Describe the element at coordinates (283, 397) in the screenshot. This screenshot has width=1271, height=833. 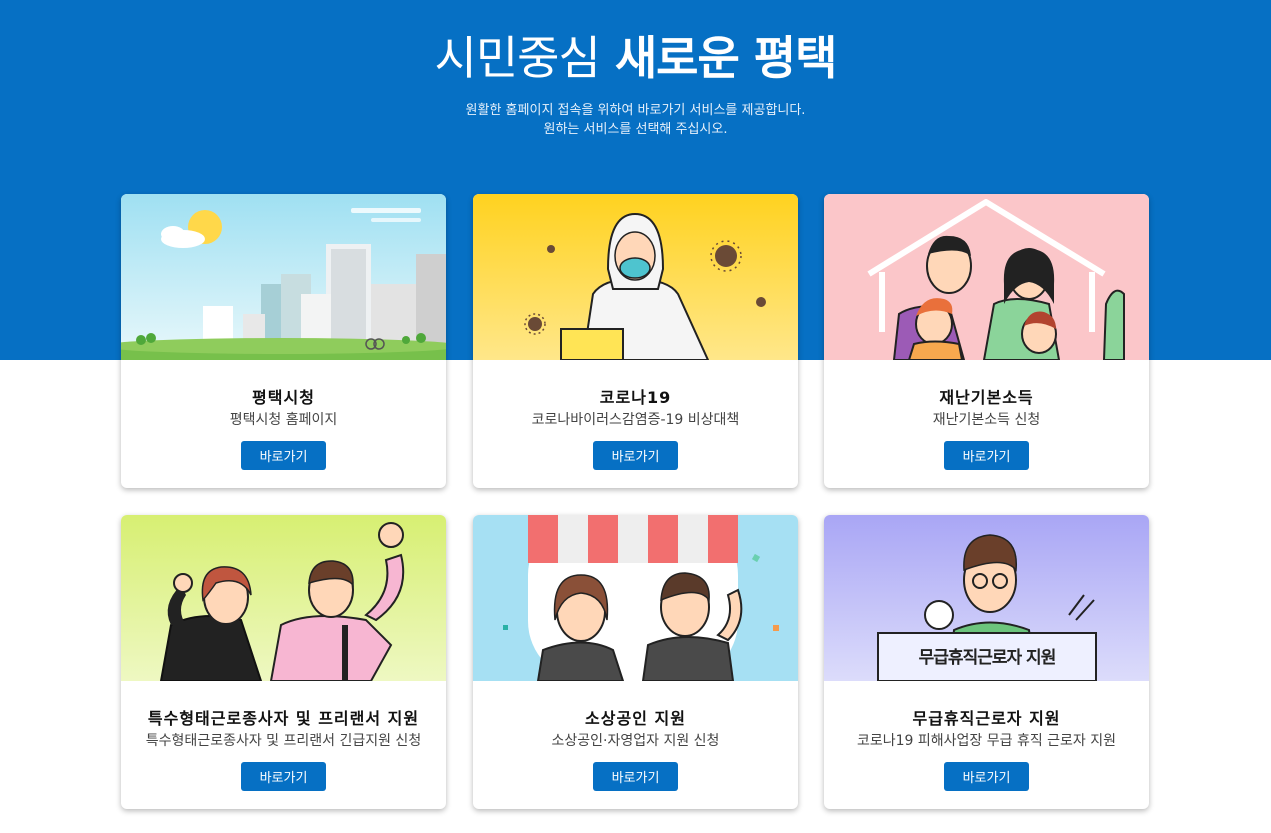
I see `card-title: 평택시청` at that location.